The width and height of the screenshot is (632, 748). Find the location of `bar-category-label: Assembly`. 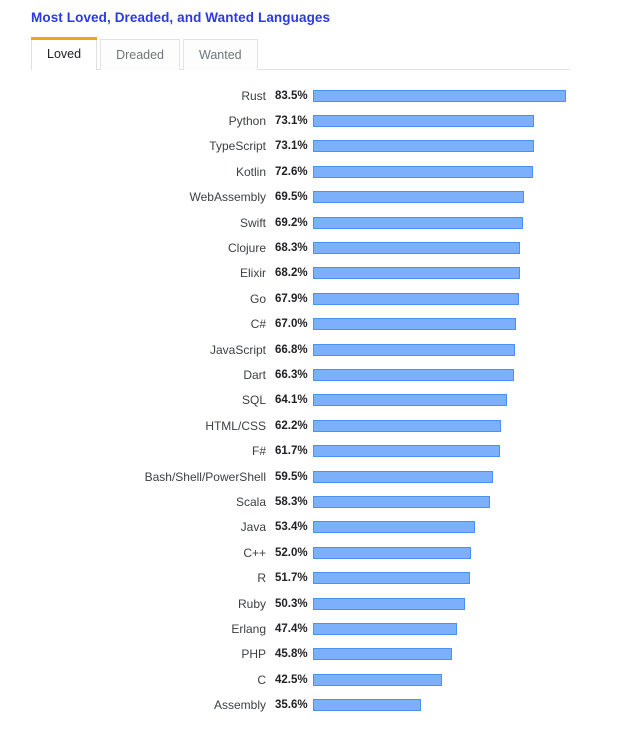

bar-category-label: Assembly is located at coordinates (239, 705).